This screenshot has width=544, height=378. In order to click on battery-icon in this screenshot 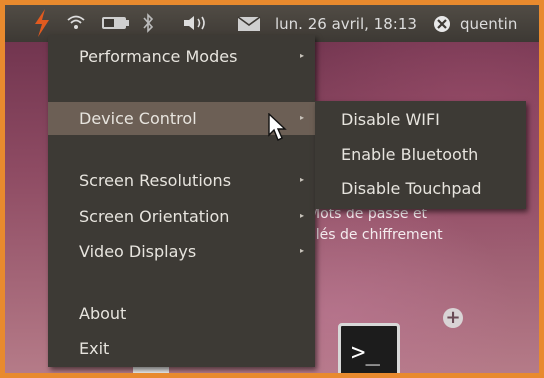, I will do `click(116, 25)`.